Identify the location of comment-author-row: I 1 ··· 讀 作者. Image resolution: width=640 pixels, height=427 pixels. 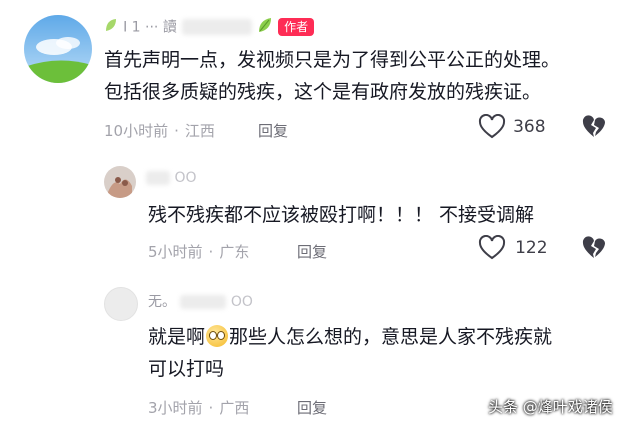
(209, 27).